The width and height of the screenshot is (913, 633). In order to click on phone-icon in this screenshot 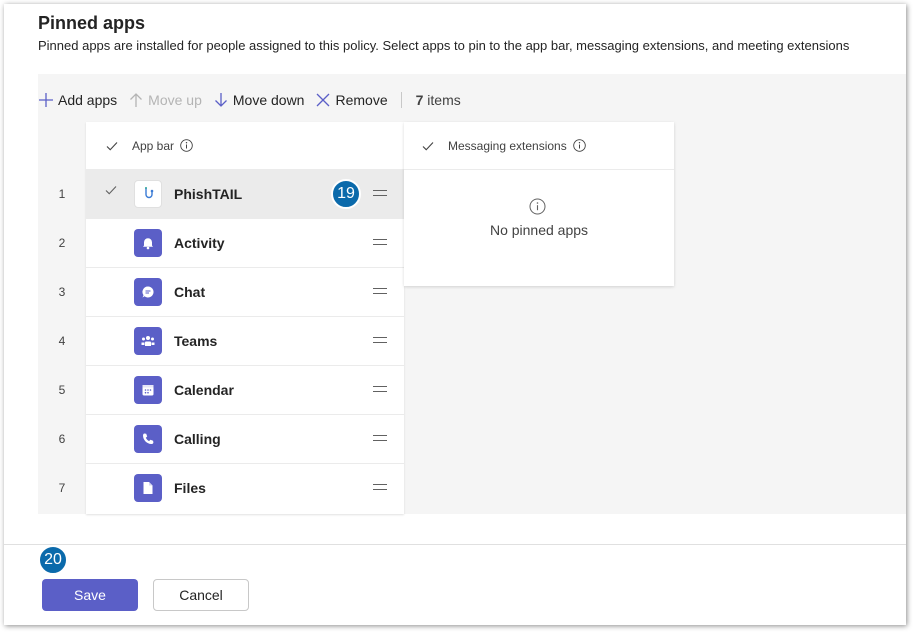, I will do `click(148, 439)`.